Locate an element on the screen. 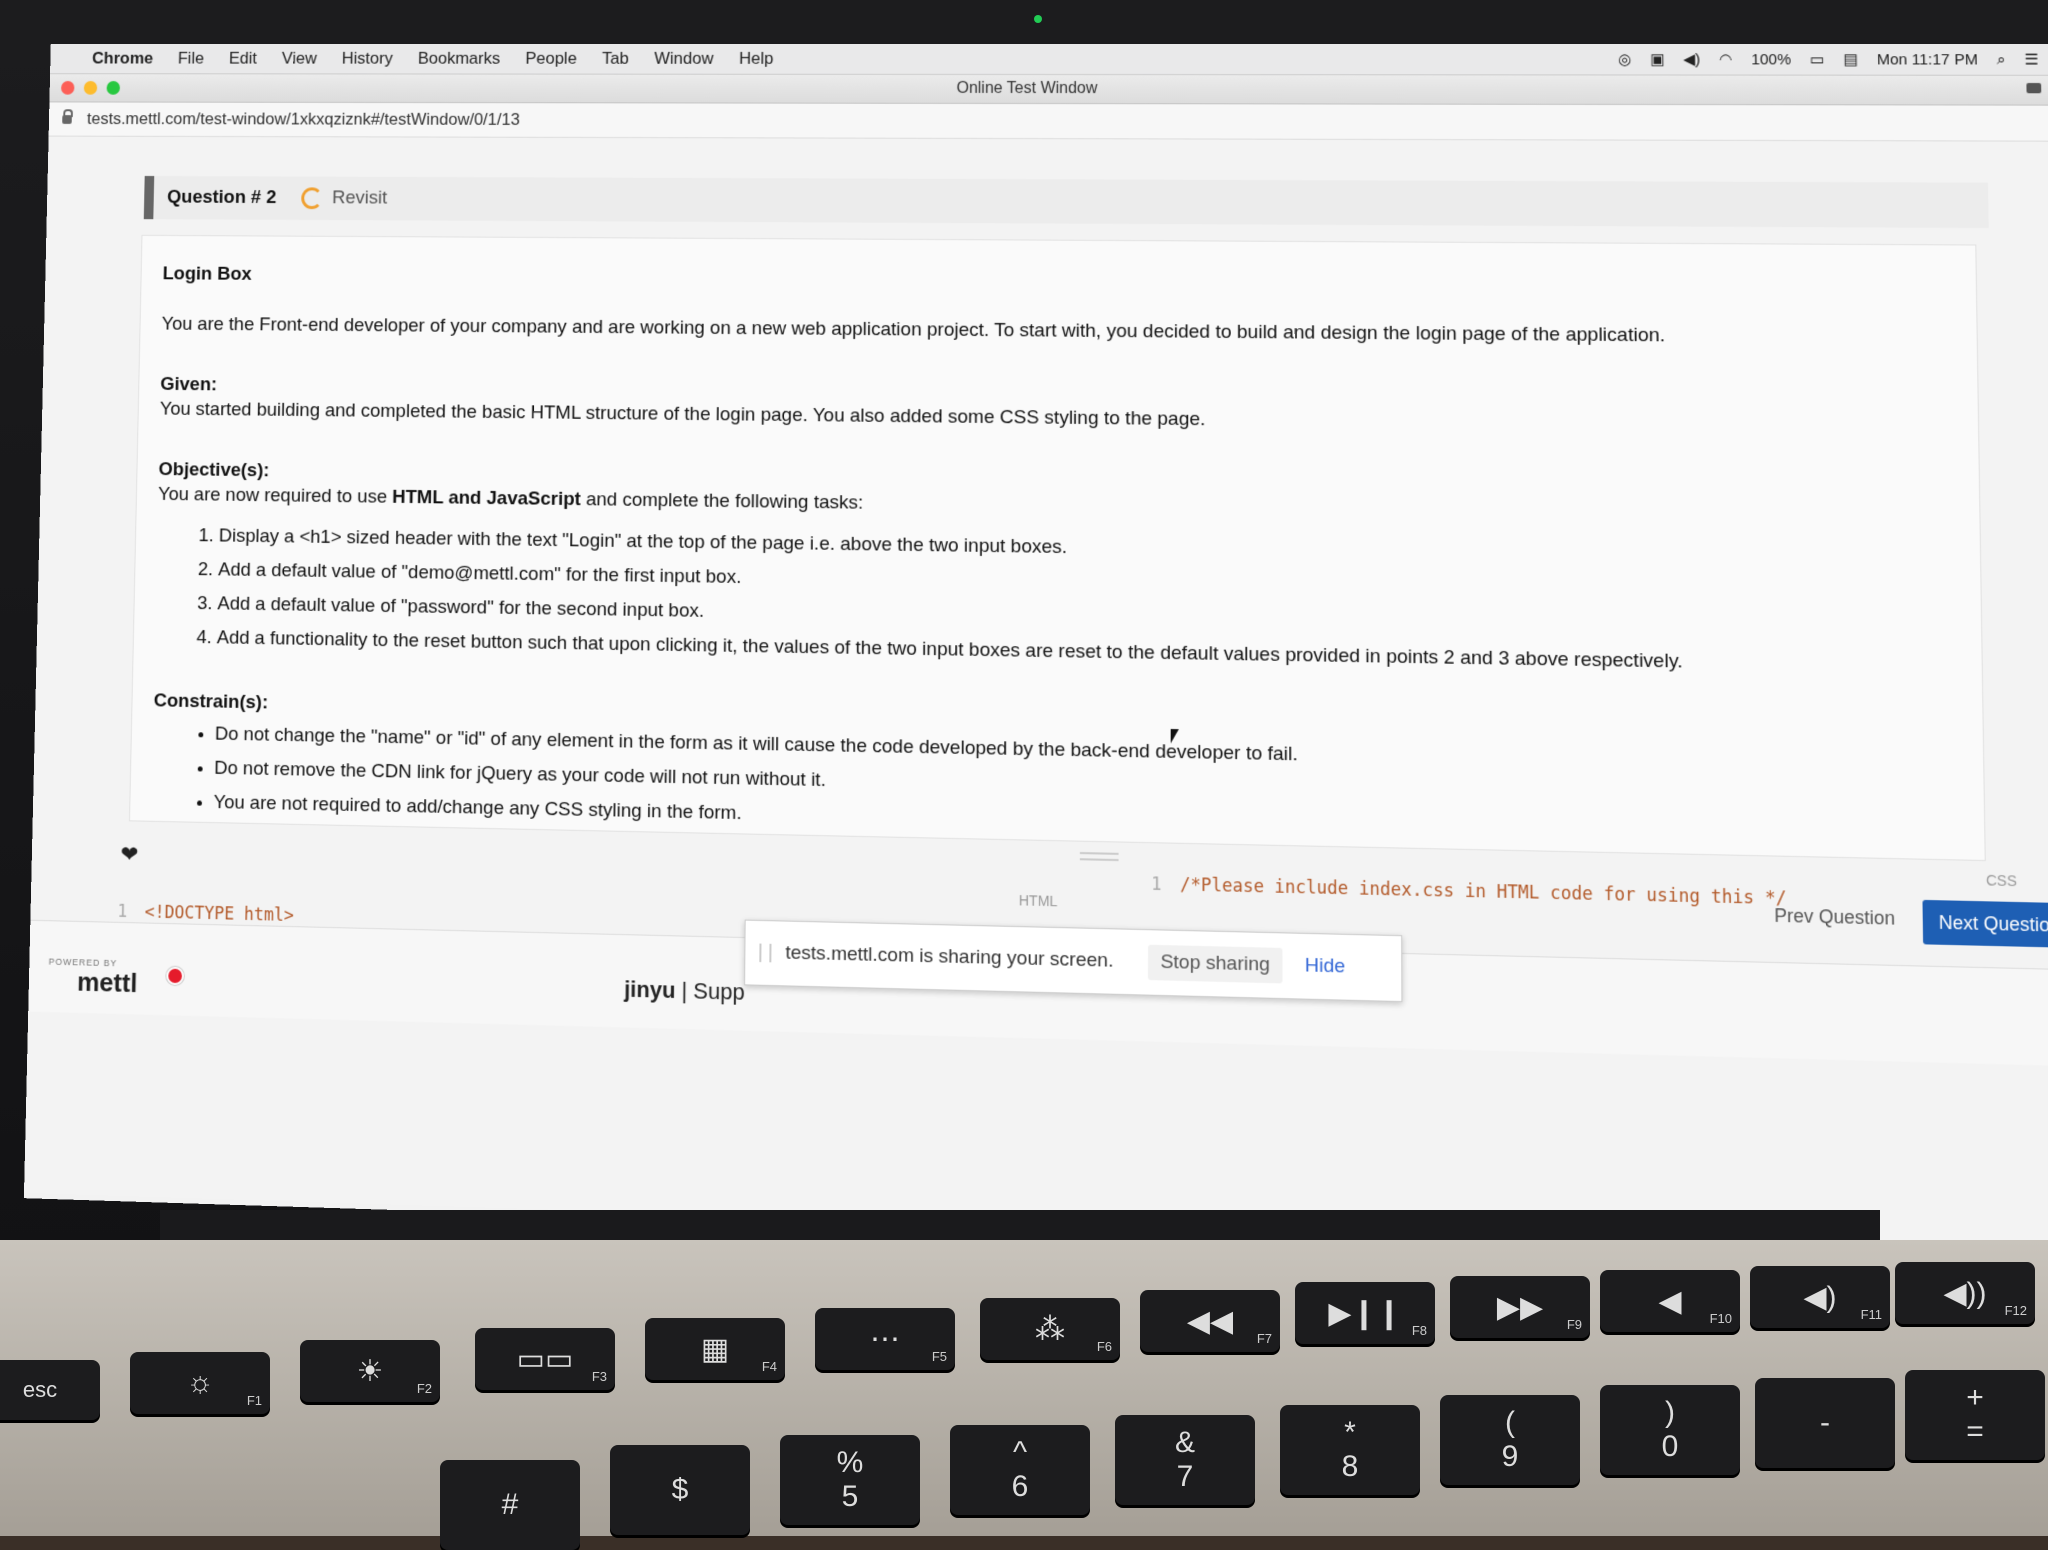 Image resolution: width=2048 pixels, height=1550 pixels. video-icon: ▣ is located at coordinates (1657, 59).